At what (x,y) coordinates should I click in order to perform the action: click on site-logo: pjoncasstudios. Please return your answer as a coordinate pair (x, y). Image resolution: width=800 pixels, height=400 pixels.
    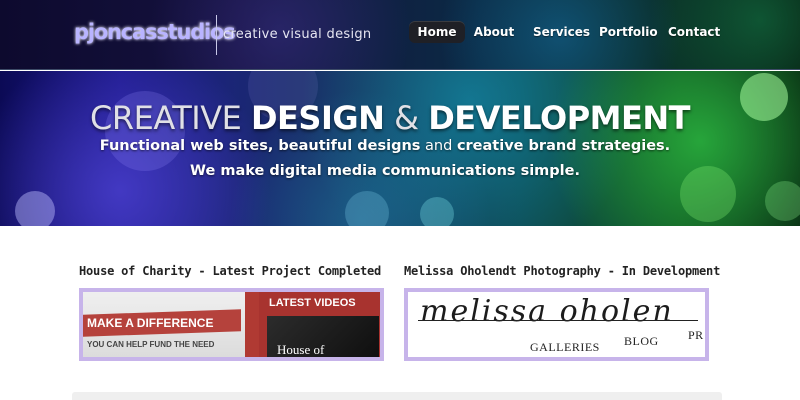
    Looking at the image, I should click on (155, 32).